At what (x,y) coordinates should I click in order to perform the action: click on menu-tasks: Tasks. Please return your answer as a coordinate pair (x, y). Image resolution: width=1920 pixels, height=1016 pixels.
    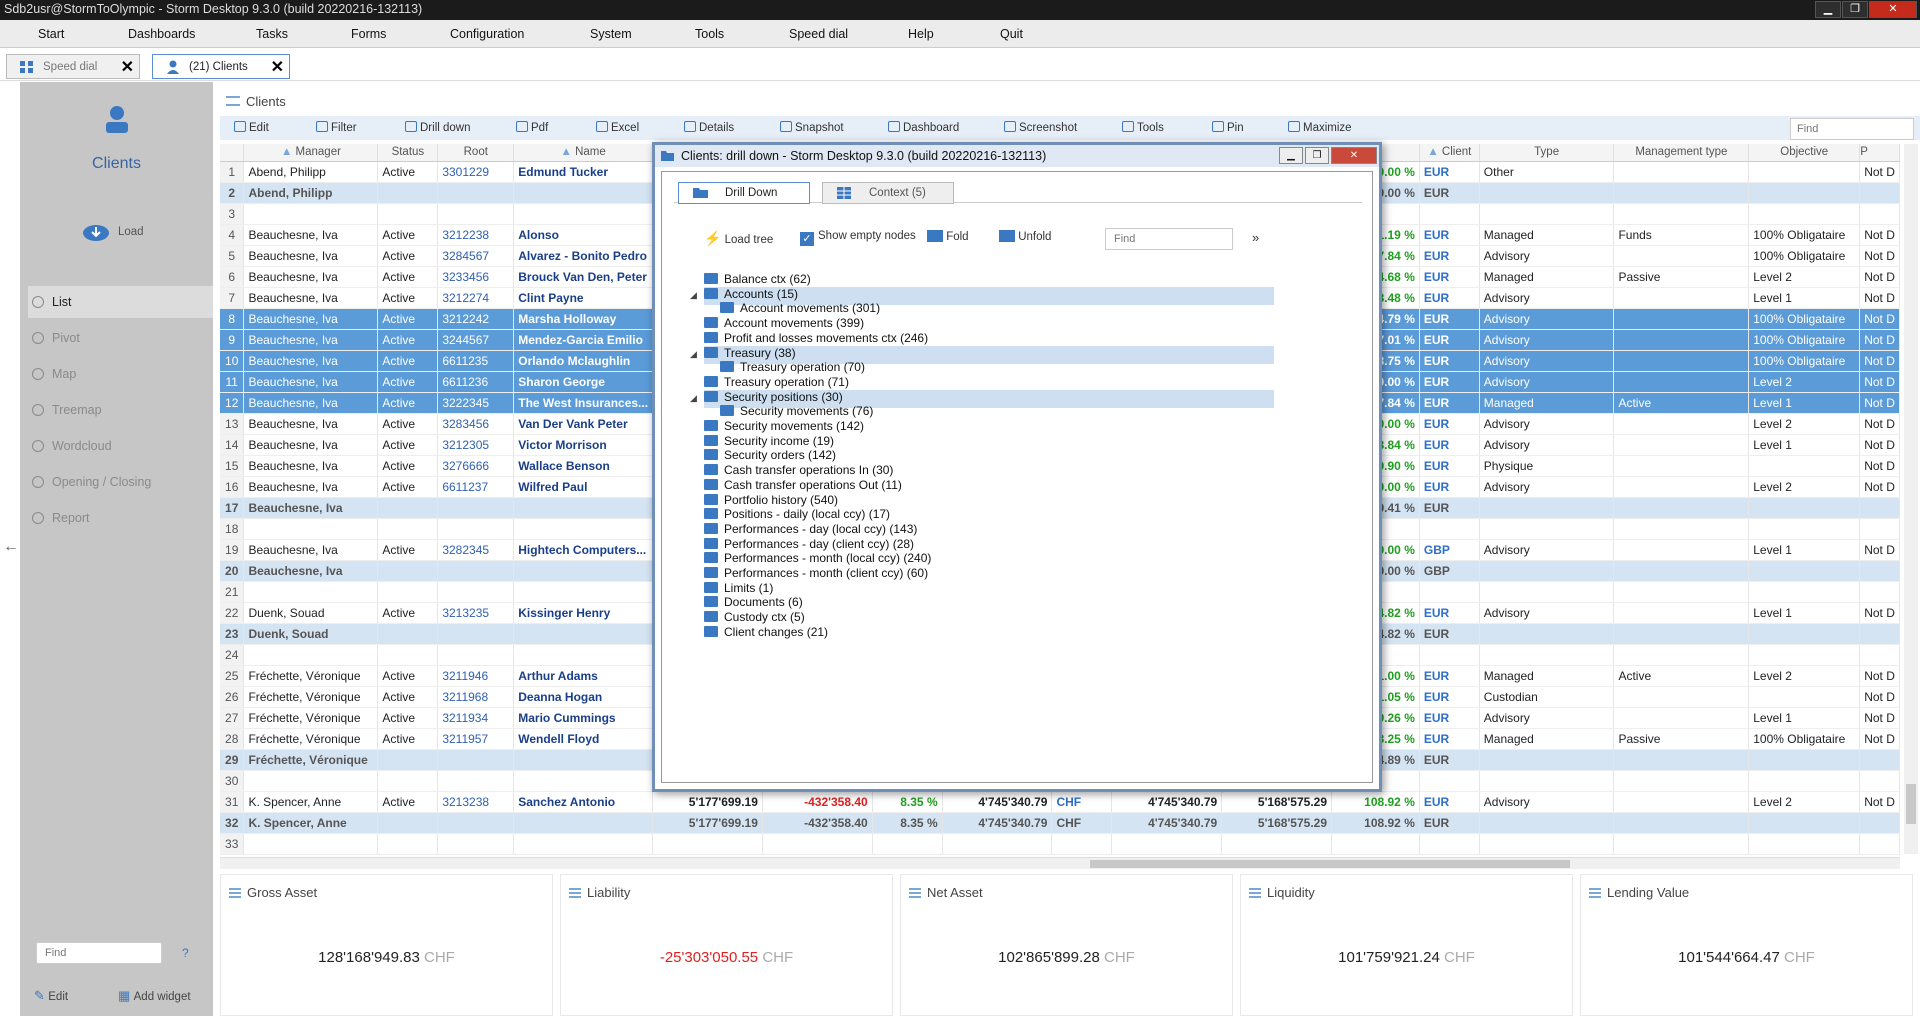
    Looking at the image, I should click on (272, 34).